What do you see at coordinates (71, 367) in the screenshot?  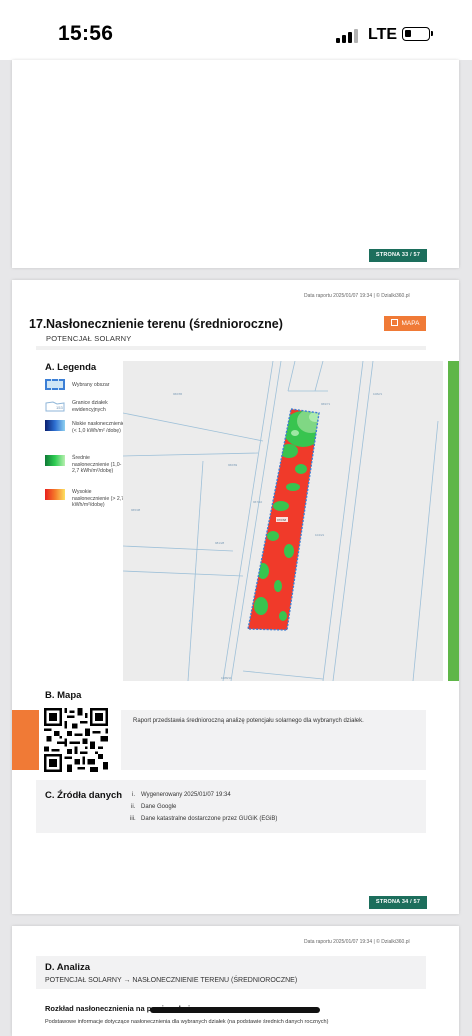 I see `legend-heading: A. Legenda` at bounding box center [71, 367].